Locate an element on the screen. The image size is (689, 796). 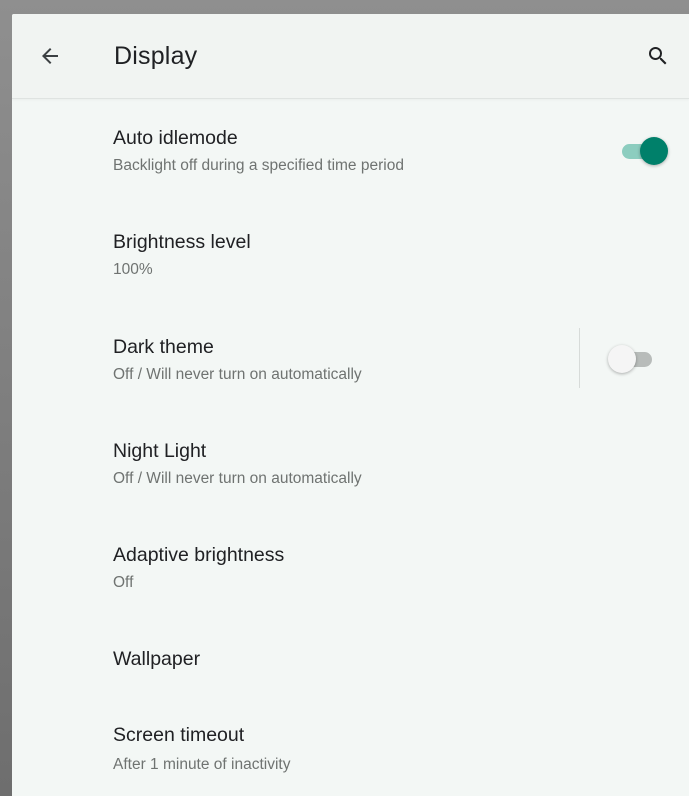
pref-title: Wallpaper is located at coordinates (157, 659).